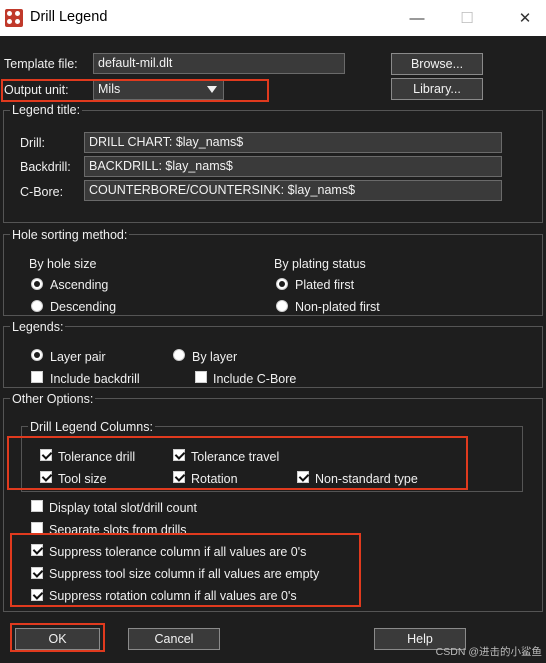 Image resolution: width=546 pixels, height=663 pixels. Describe the element at coordinates (293, 142) in the screenshot. I see `drill-title-input: DRILL CHART: $lay_nams$` at that location.